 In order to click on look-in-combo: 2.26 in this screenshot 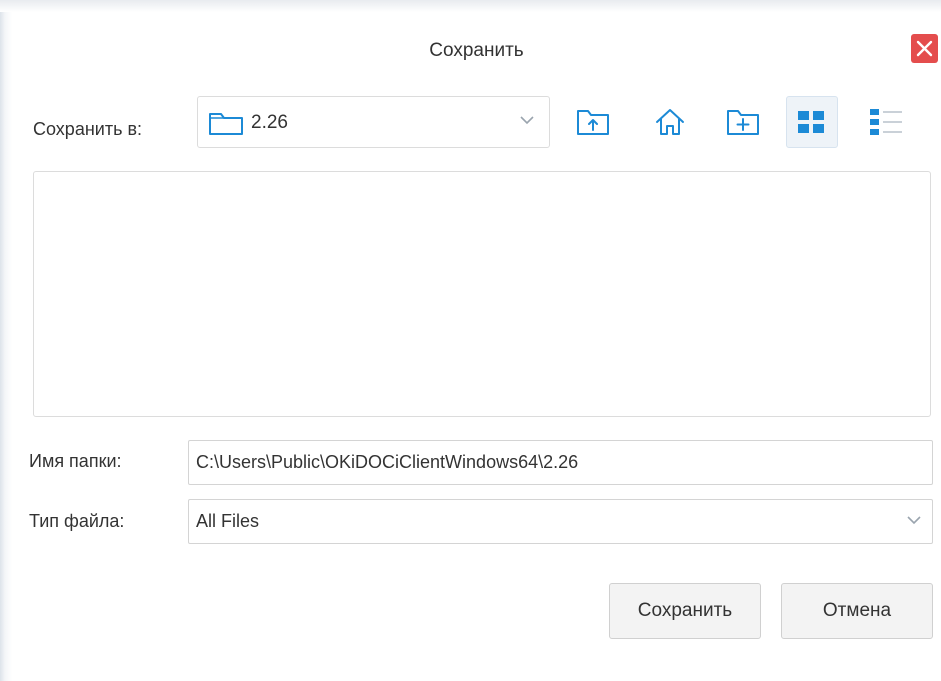, I will do `click(373, 122)`.